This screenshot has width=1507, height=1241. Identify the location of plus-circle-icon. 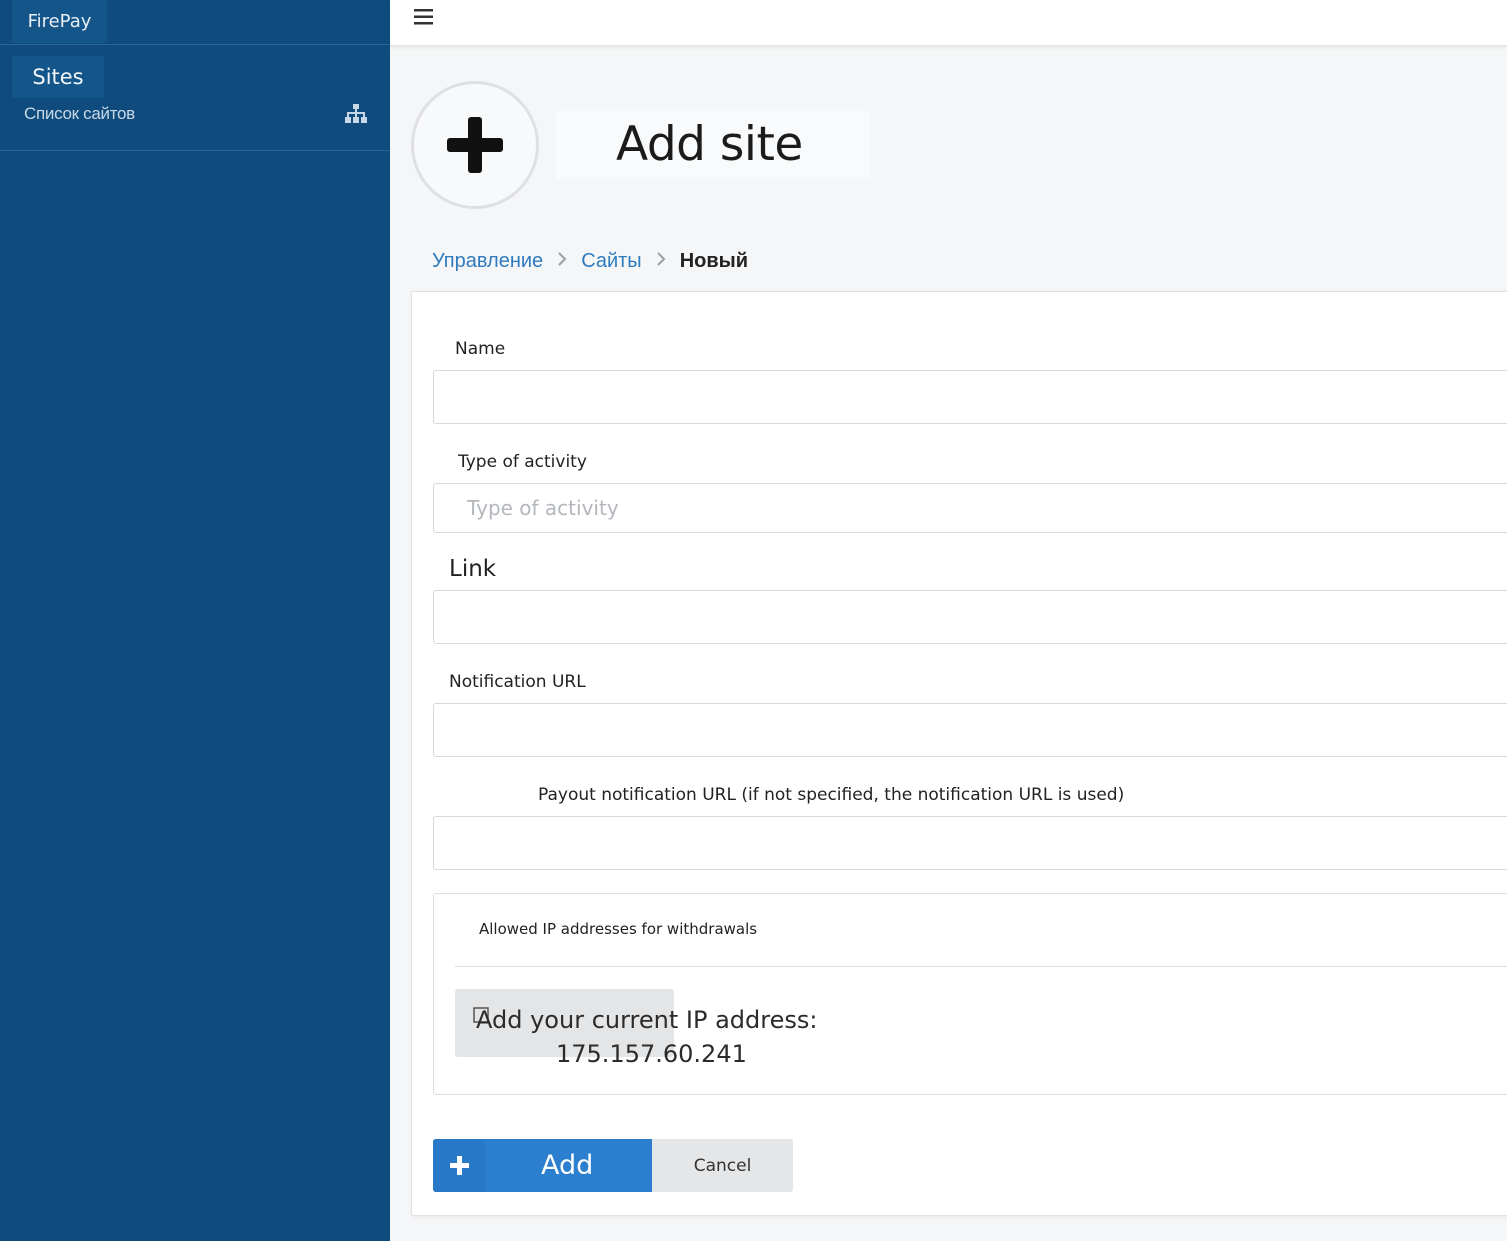
(475, 145).